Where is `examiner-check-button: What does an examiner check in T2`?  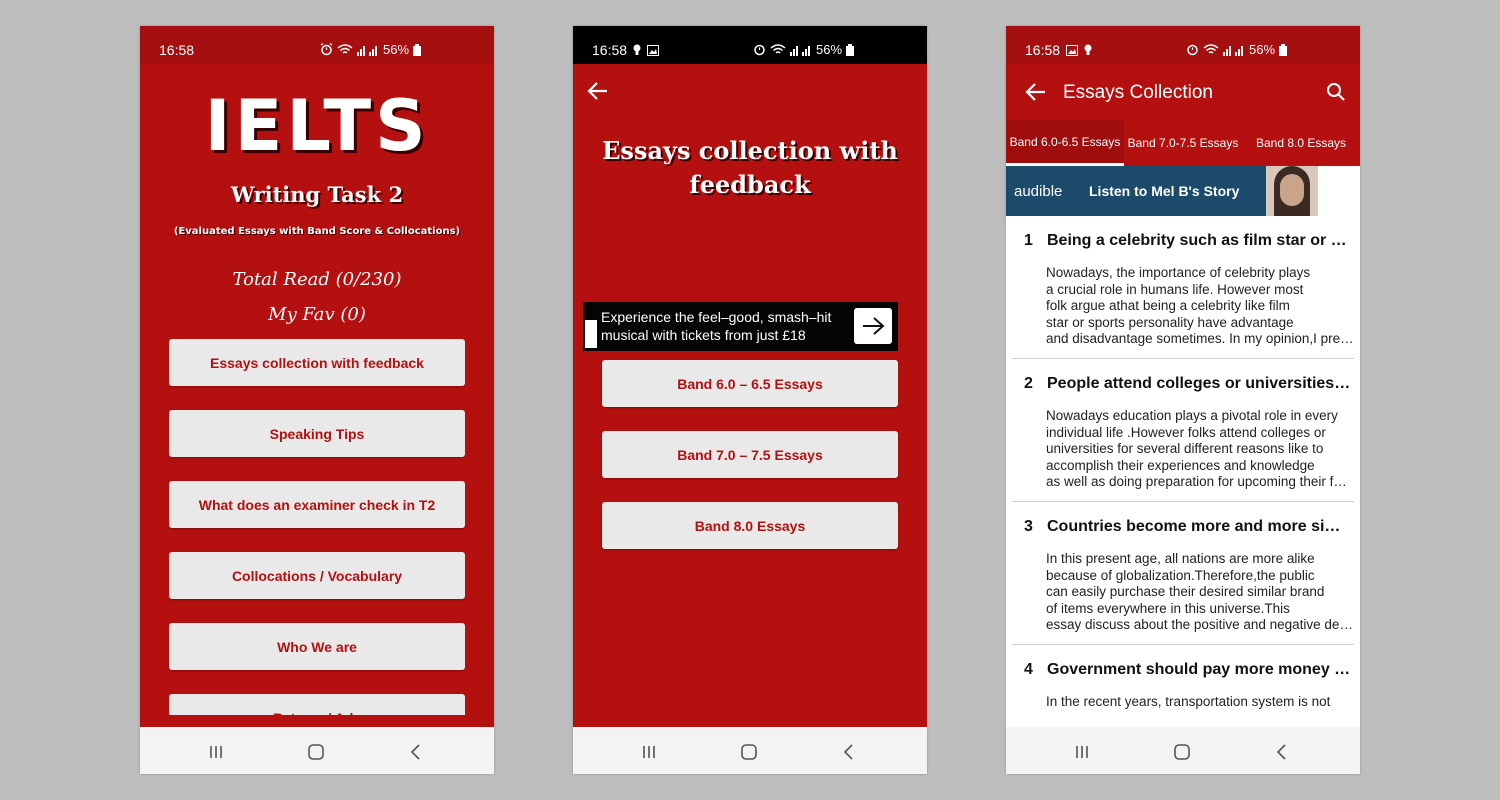 examiner-check-button: What does an examiner check in T2 is located at coordinates (317, 504).